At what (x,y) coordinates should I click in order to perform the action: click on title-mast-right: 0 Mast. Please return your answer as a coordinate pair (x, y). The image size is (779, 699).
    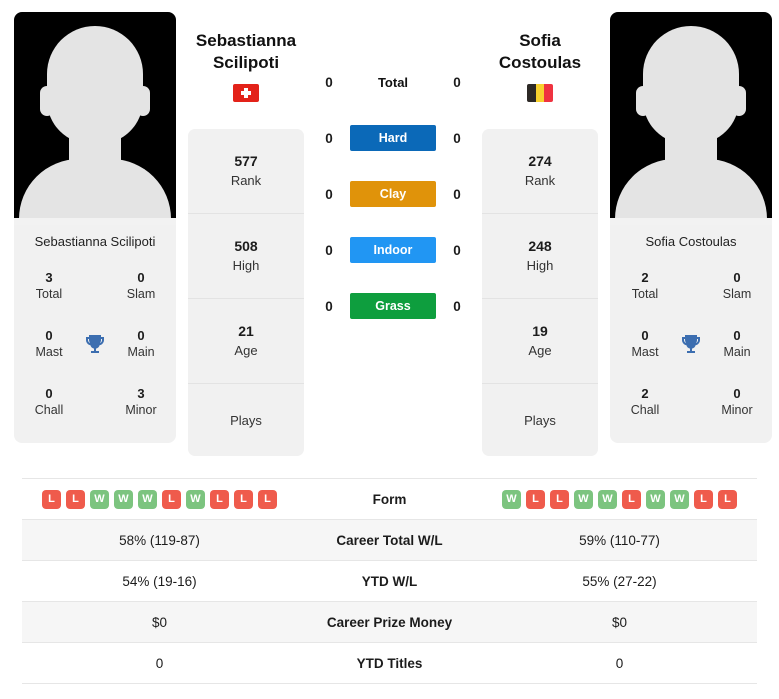
    Looking at the image, I should click on (645, 344).